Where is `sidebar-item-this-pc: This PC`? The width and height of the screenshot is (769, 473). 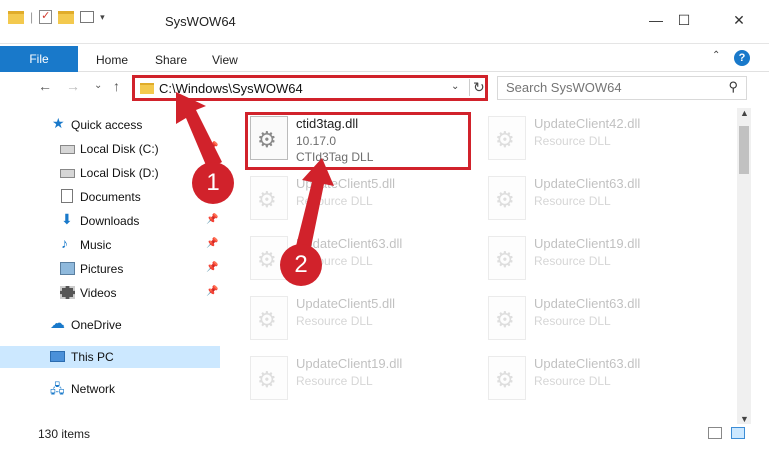 sidebar-item-this-pc: This PC is located at coordinates (110, 357).